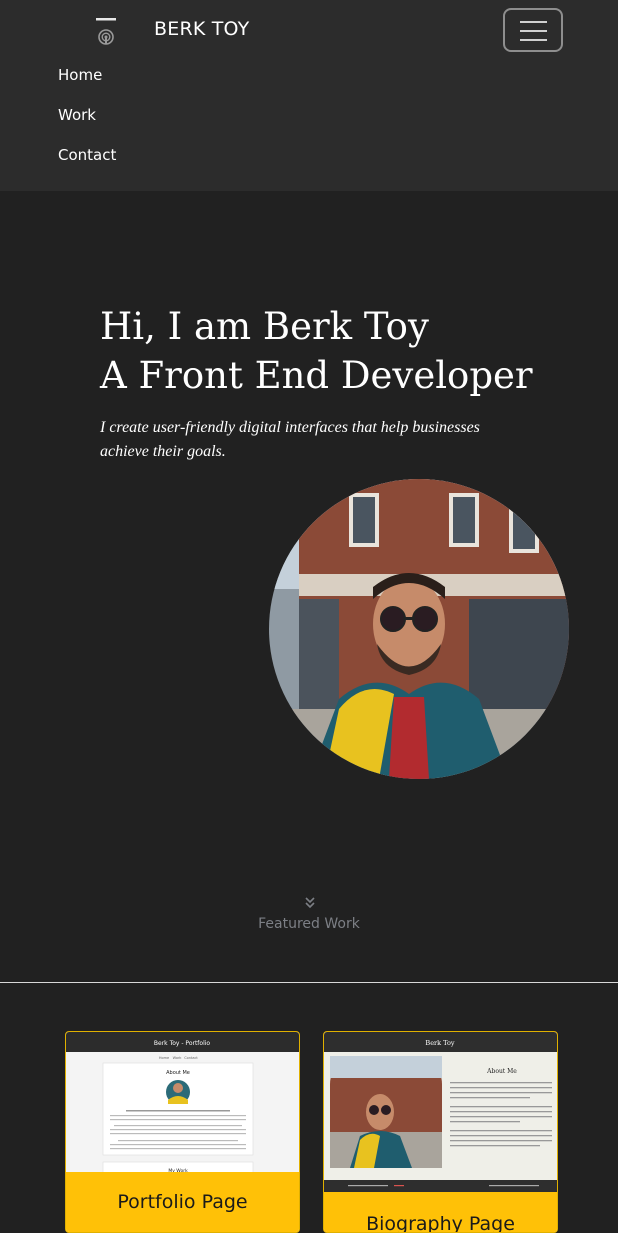 The height and width of the screenshot is (1233, 618). Describe the element at coordinates (309, 982) in the screenshot. I see `section-divider` at that location.